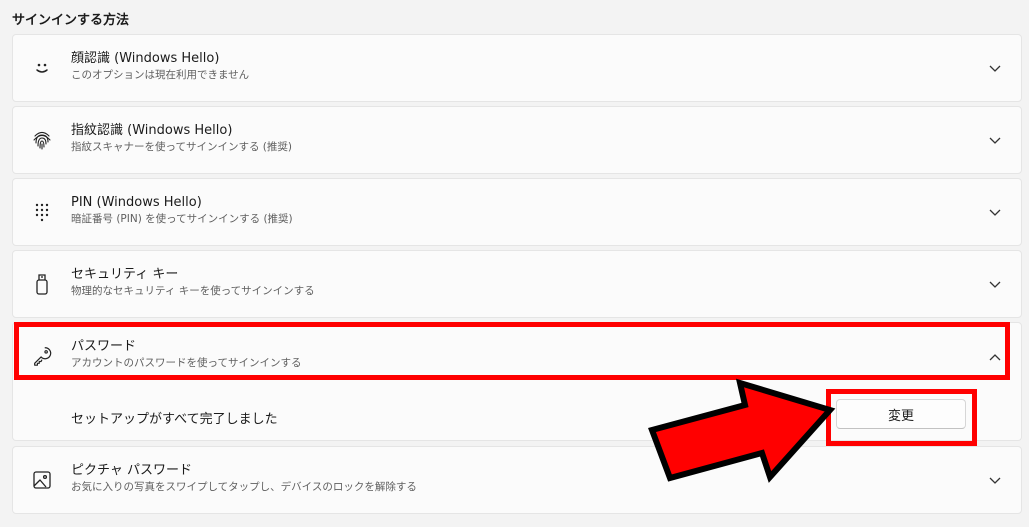  What do you see at coordinates (995, 358) in the screenshot?
I see `chevron-up-icon` at bounding box center [995, 358].